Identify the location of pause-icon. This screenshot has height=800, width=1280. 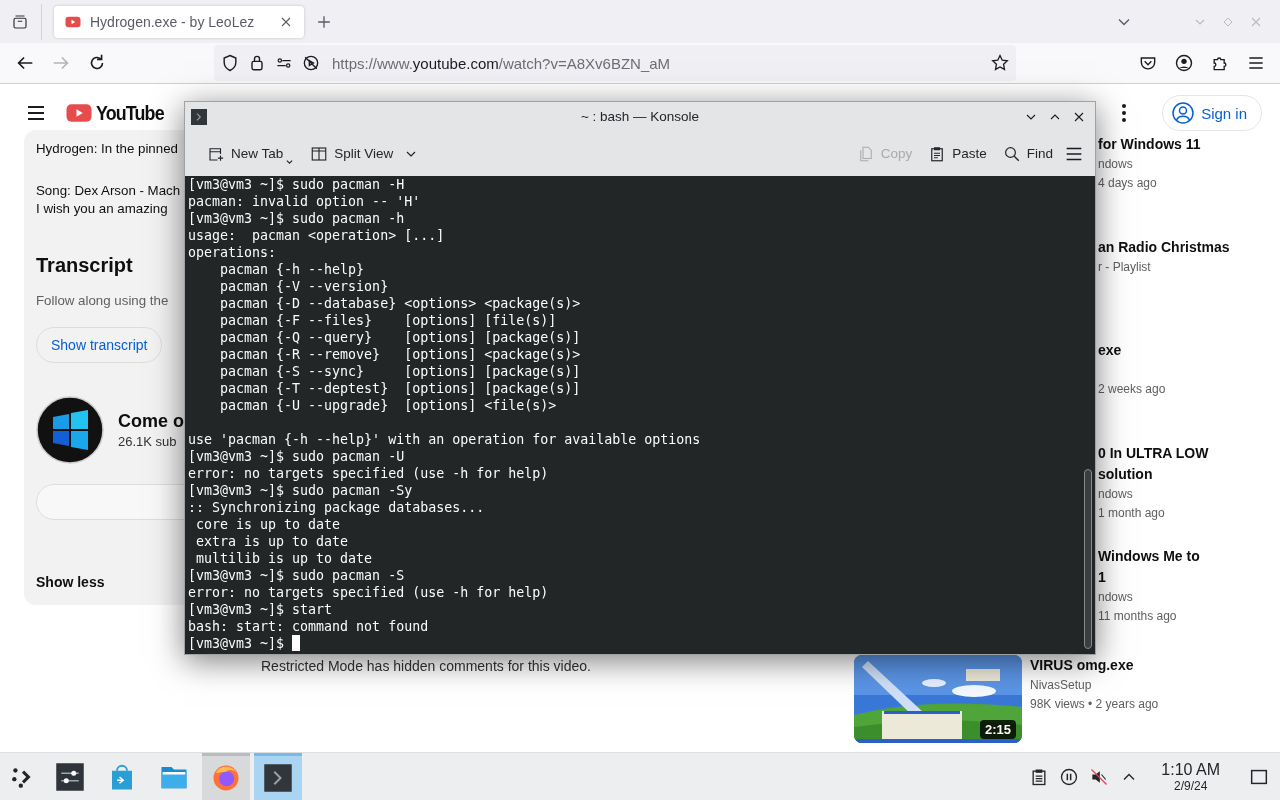
(1069, 776).